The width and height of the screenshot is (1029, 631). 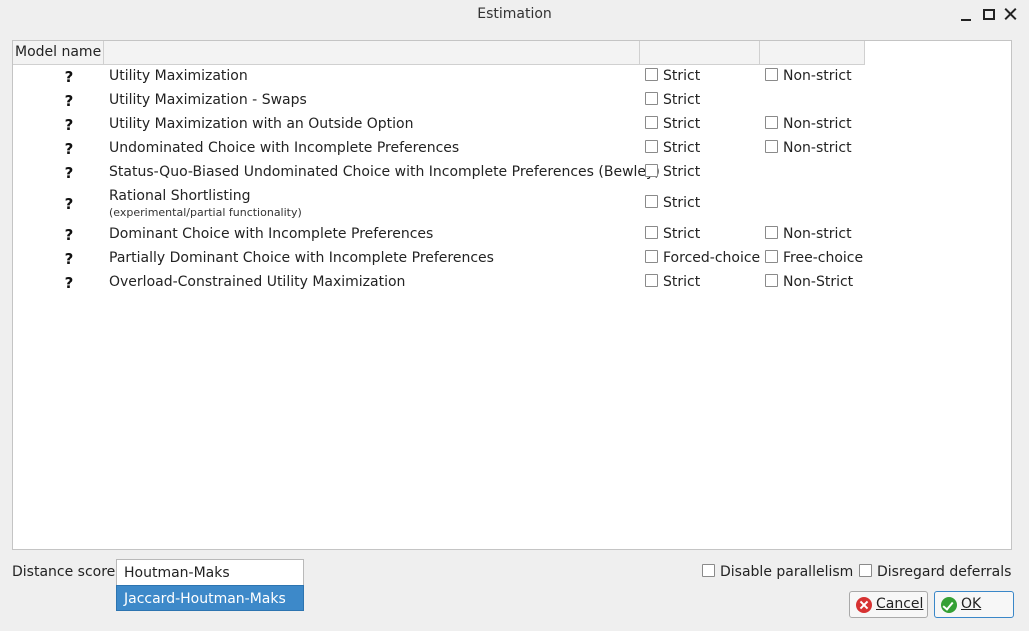 I want to click on disregard-deferrals-checkbox: Disregard deferrals, so click(x=935, y=572).